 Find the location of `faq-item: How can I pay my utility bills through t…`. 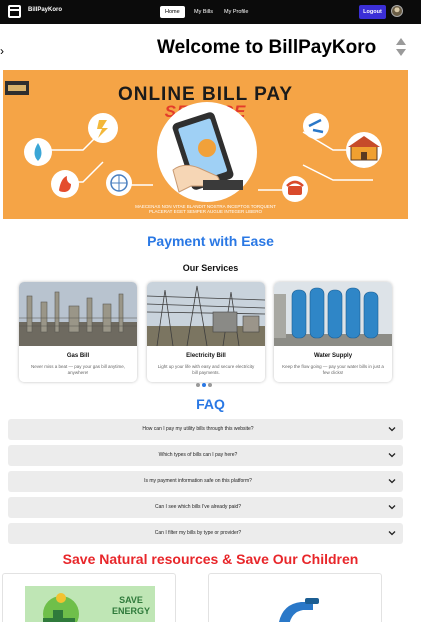

faq-item: How can I pay my utility bills through t… is located at coordinates (205, 429).